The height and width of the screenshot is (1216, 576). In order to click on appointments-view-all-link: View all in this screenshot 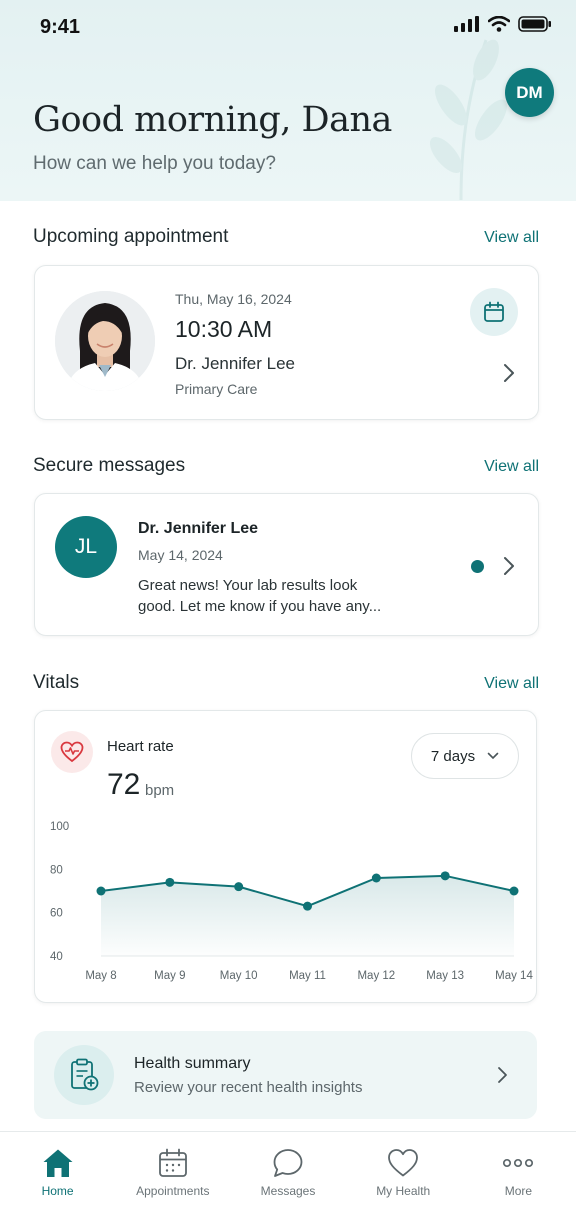, I will do `click(511, 238)`.